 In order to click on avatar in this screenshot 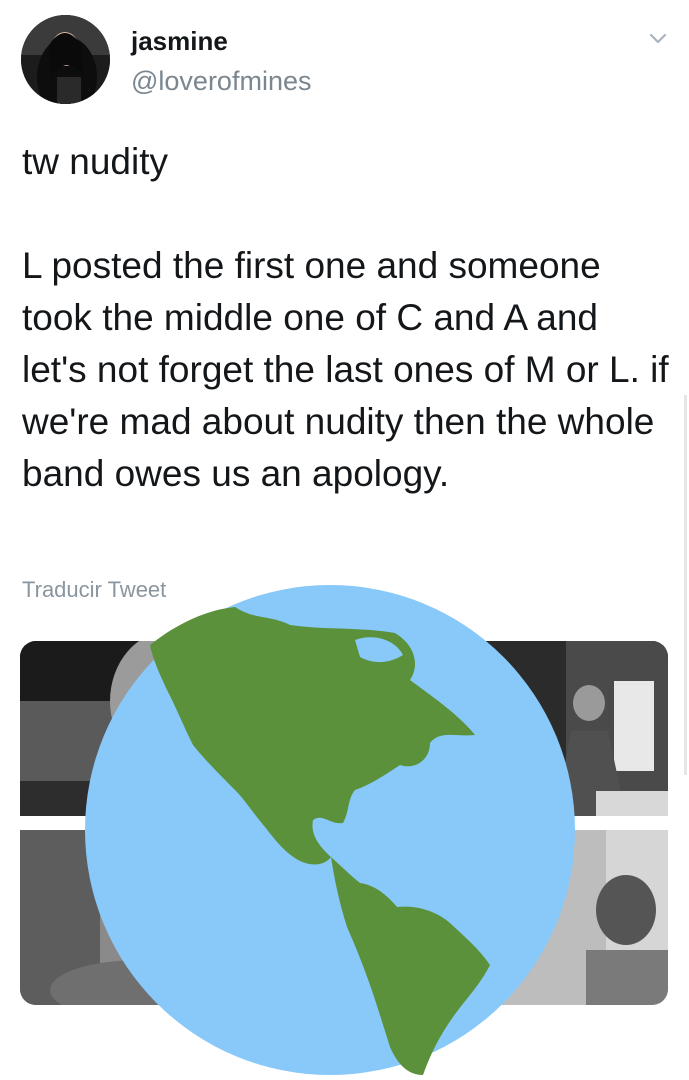, I will do `click(65, 59)`.